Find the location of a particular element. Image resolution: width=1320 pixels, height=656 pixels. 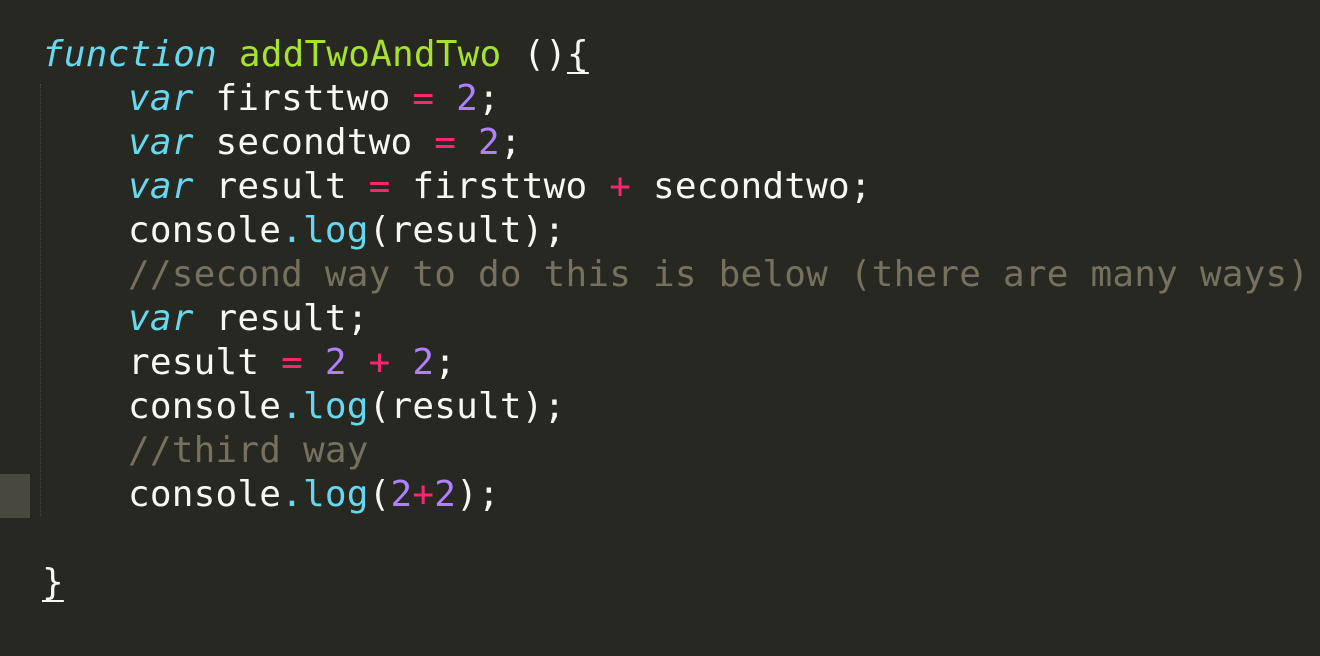

code-line-1: function addTwoAndTwo (){ is located at coordinates (315, 55).